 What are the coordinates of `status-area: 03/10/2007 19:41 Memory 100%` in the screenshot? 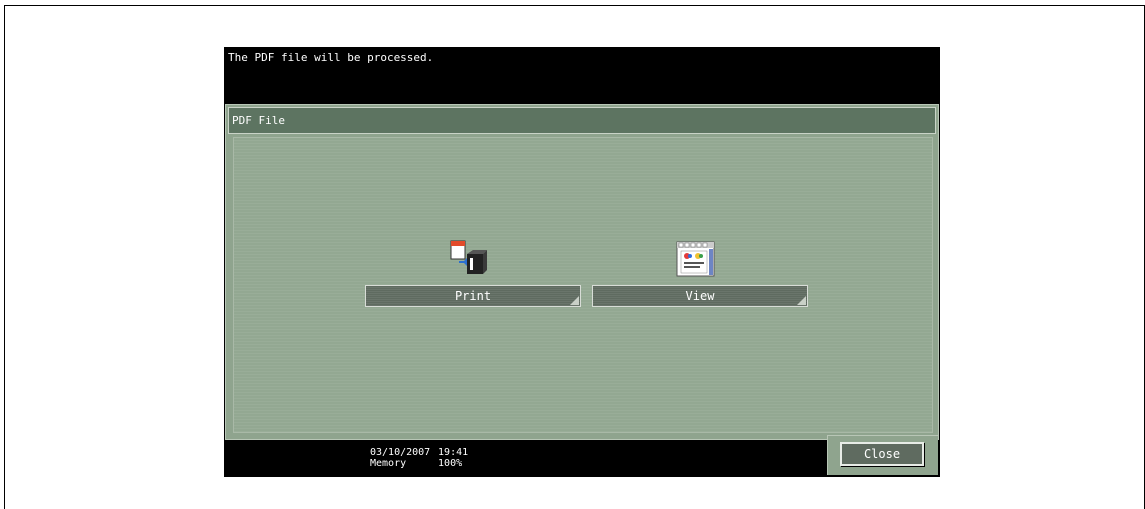 It's located at (419, 458).